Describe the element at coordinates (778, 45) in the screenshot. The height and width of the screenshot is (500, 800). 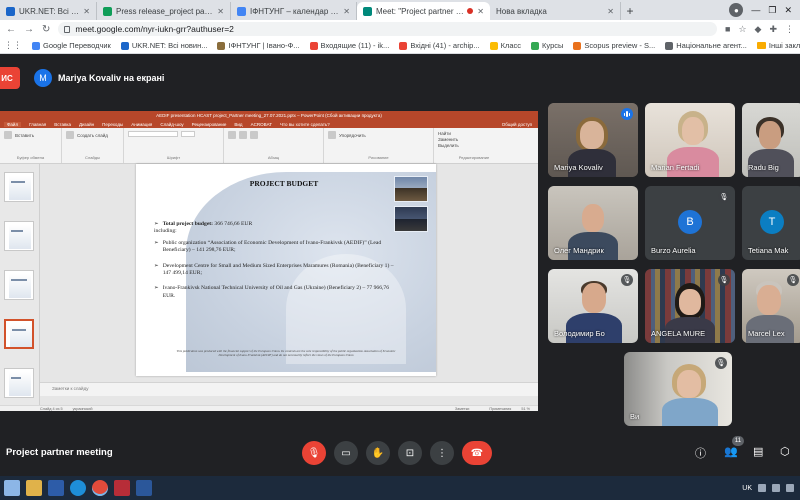
I see `other-bookmarks: Інші закладки` at that location.